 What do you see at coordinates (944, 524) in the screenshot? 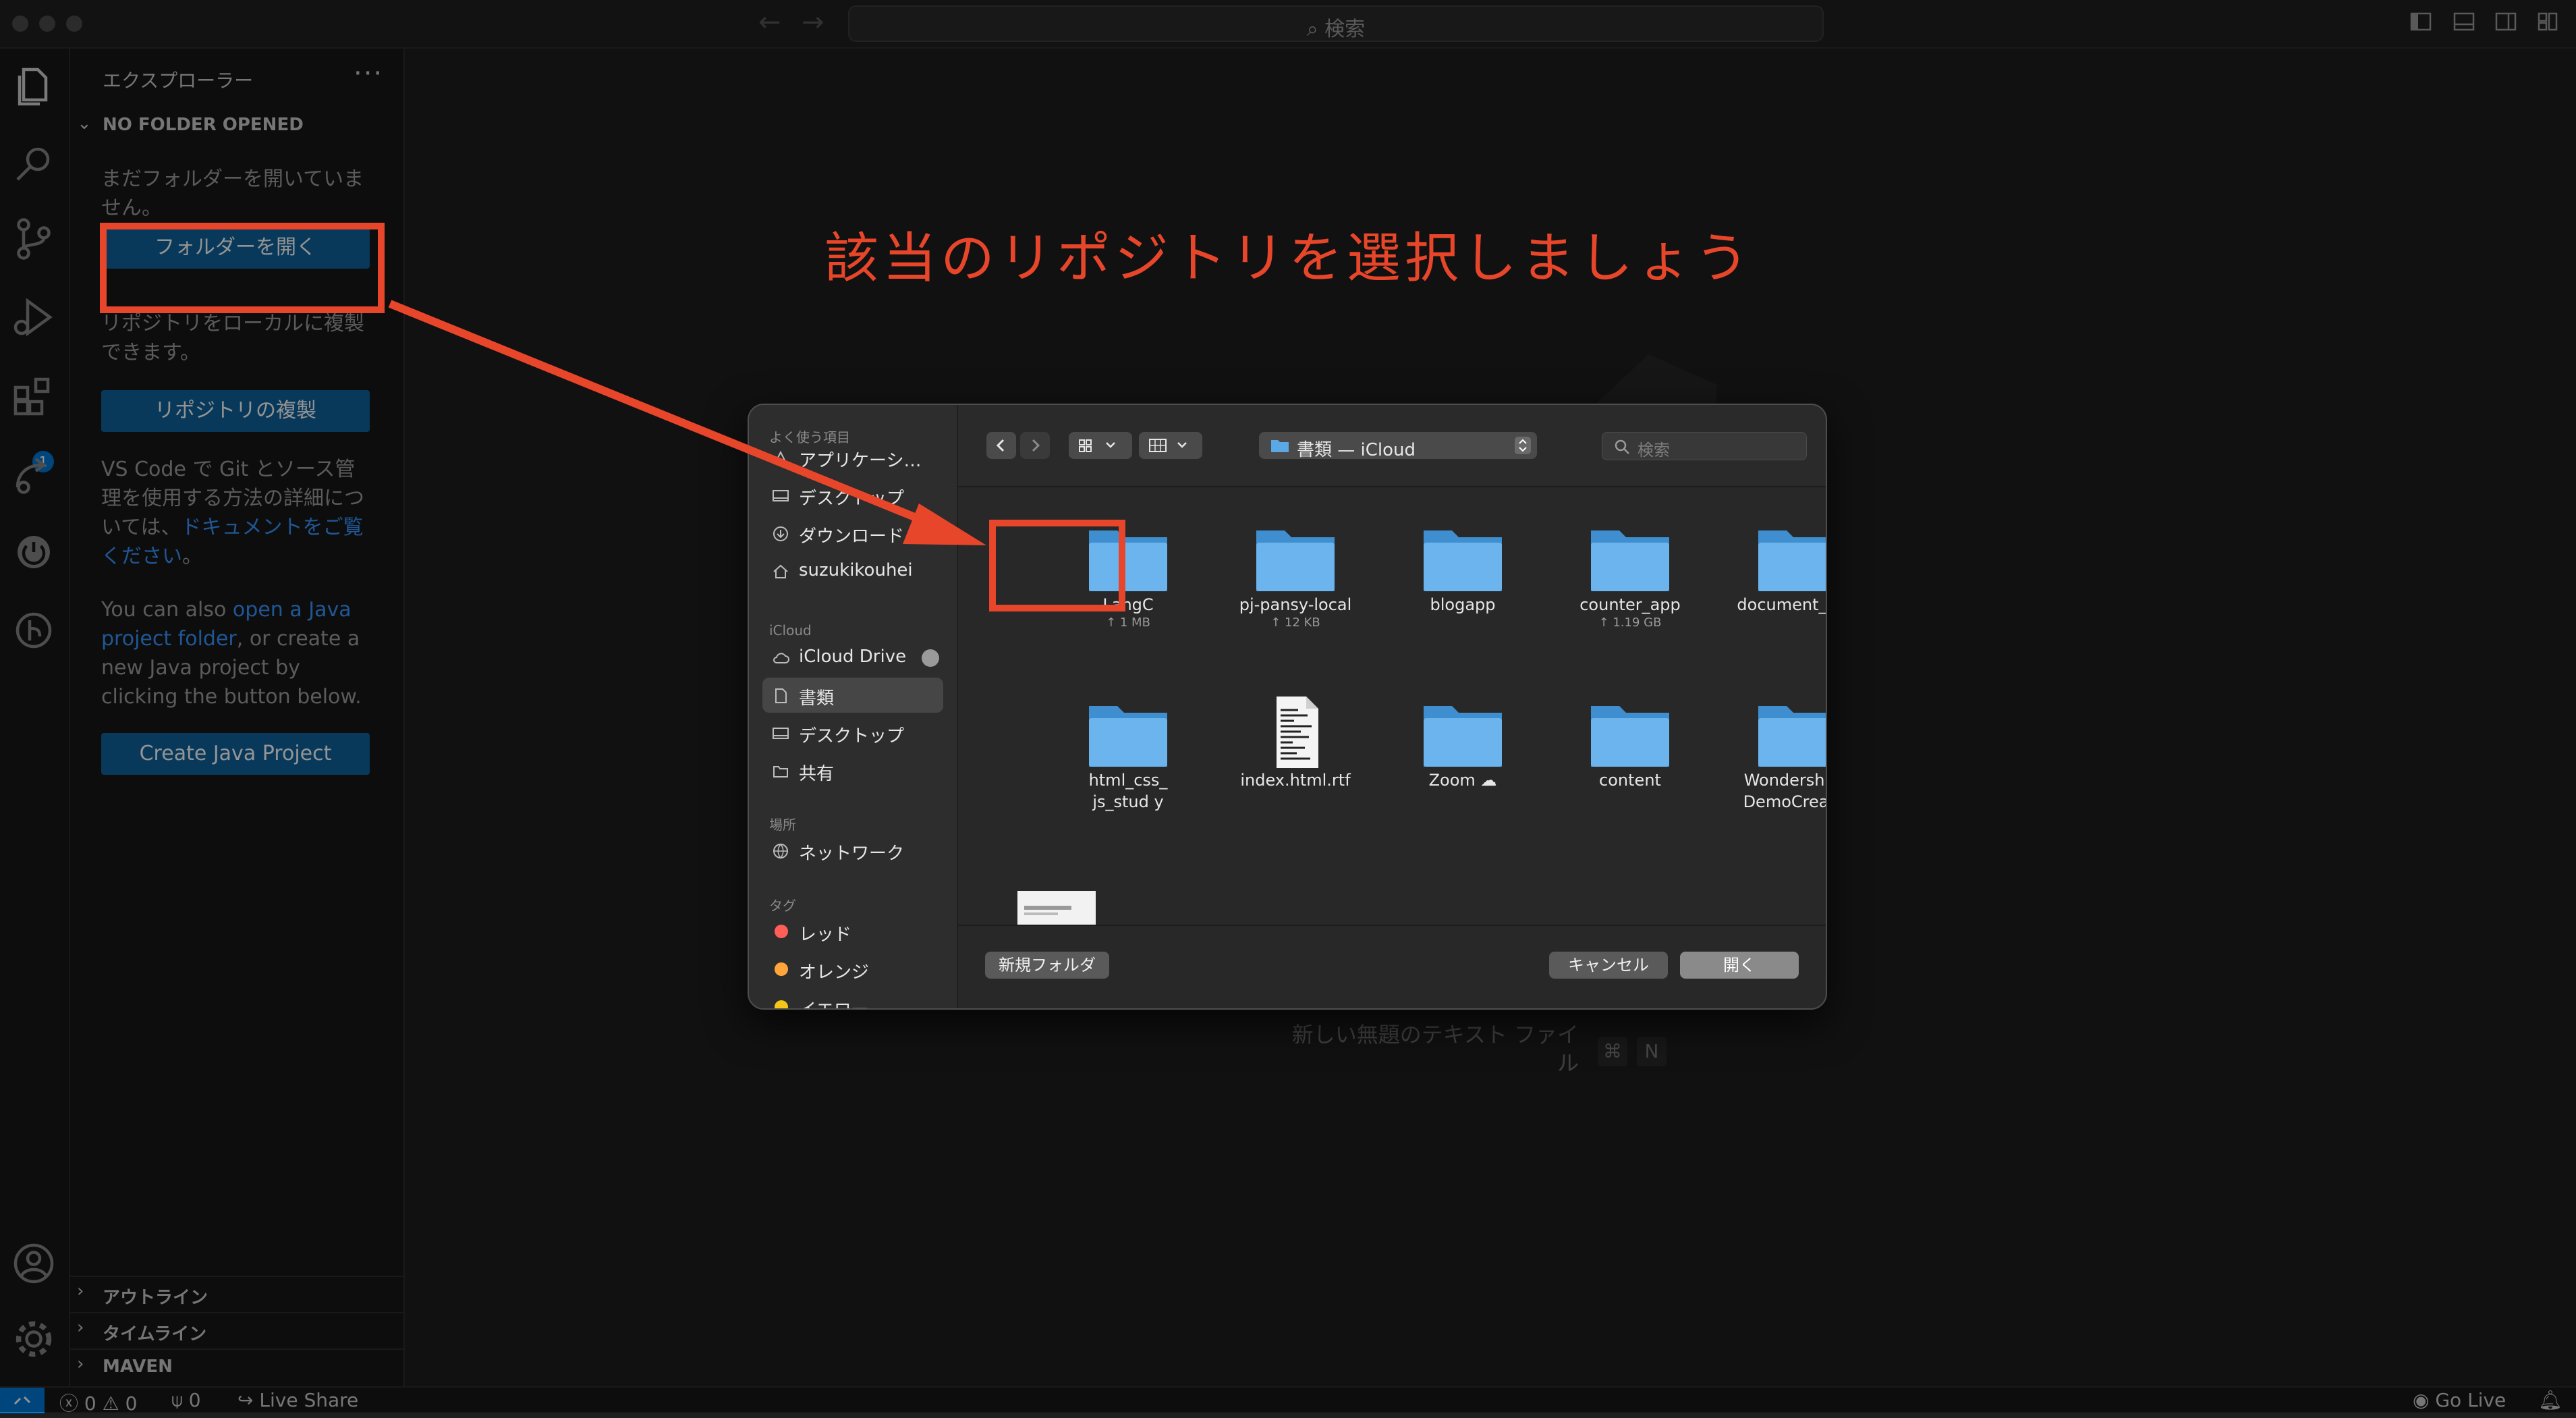
I see `arrow-head-icon` at bounding box center [944, 524].